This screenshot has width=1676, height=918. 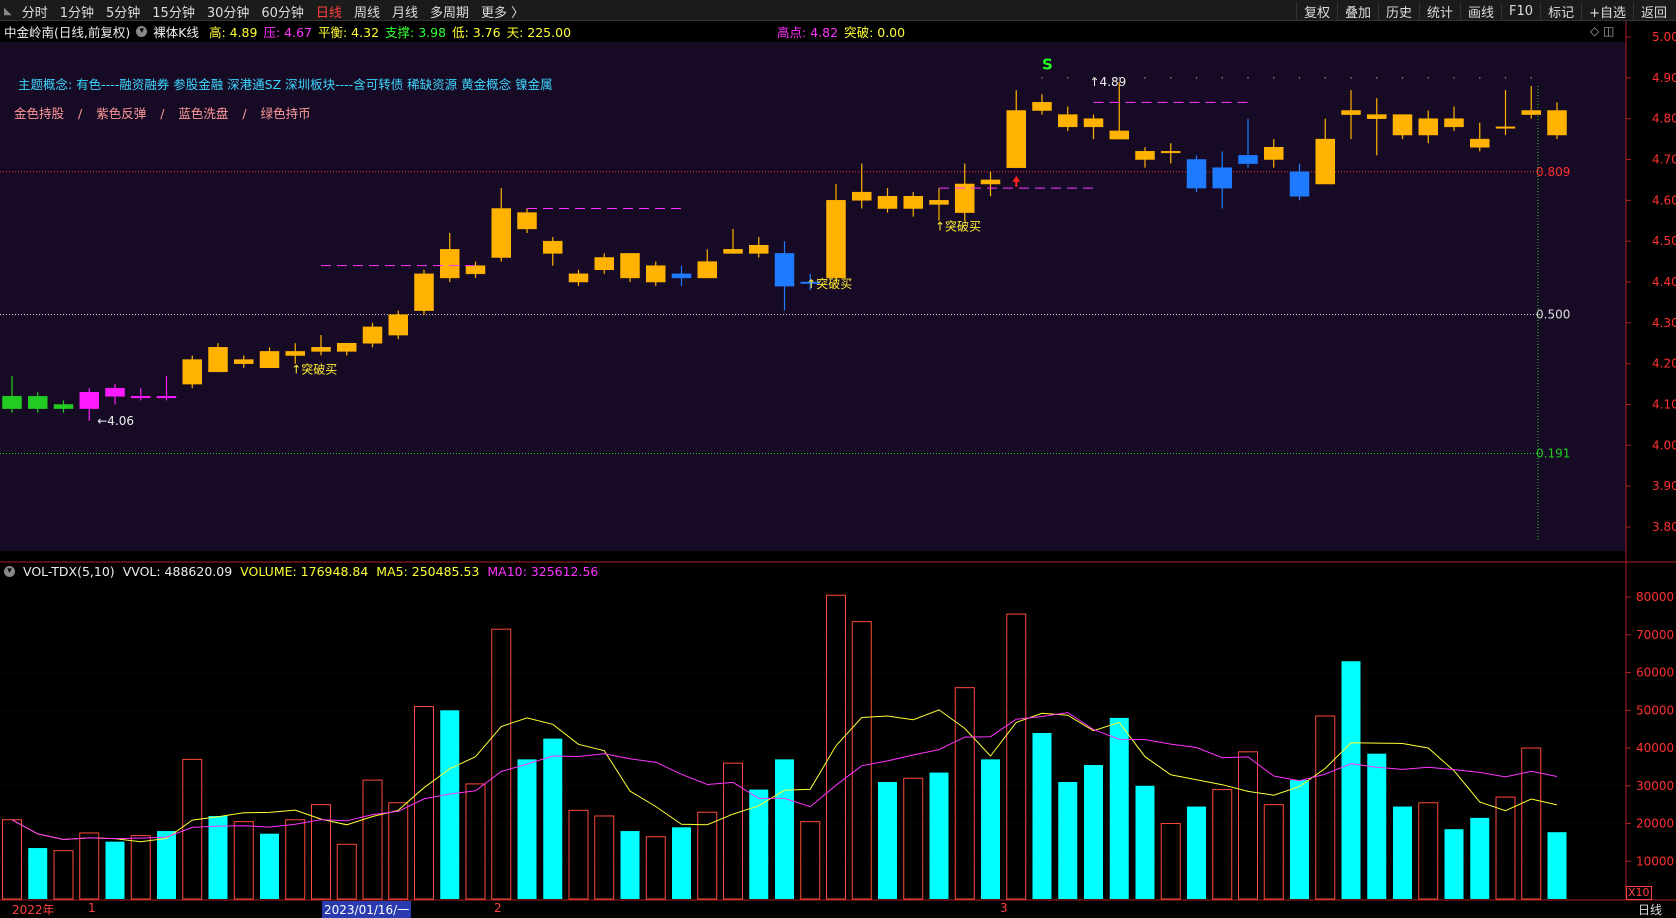 I want to click on mark-button: 标记, so click(x=1560, y=11).